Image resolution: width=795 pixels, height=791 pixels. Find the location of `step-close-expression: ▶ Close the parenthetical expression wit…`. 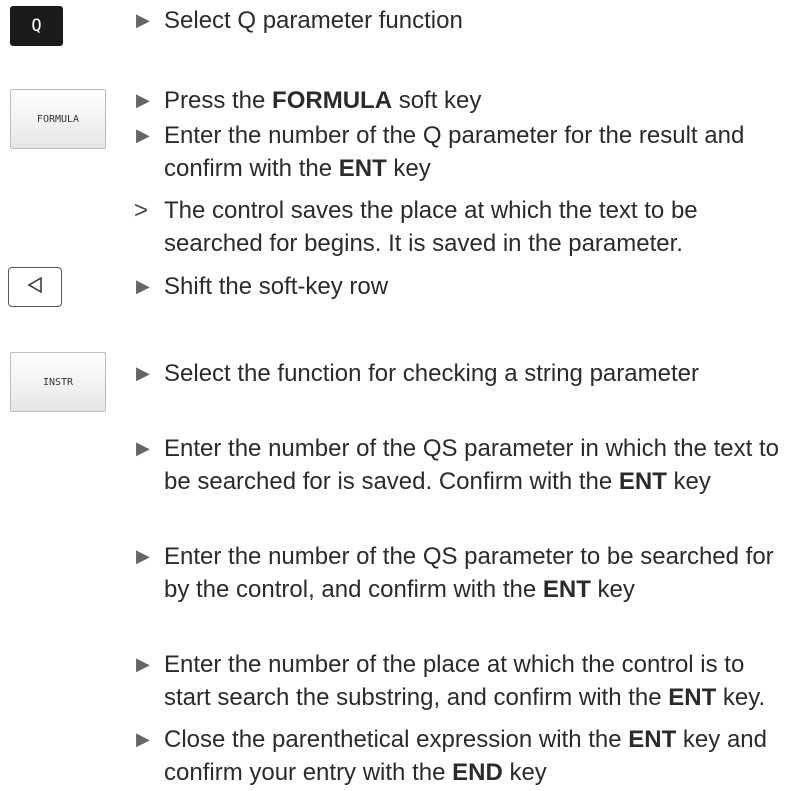

step-close-expression: ▶ Close the parenthetical expression wit… is located at coordinates (465, 756).